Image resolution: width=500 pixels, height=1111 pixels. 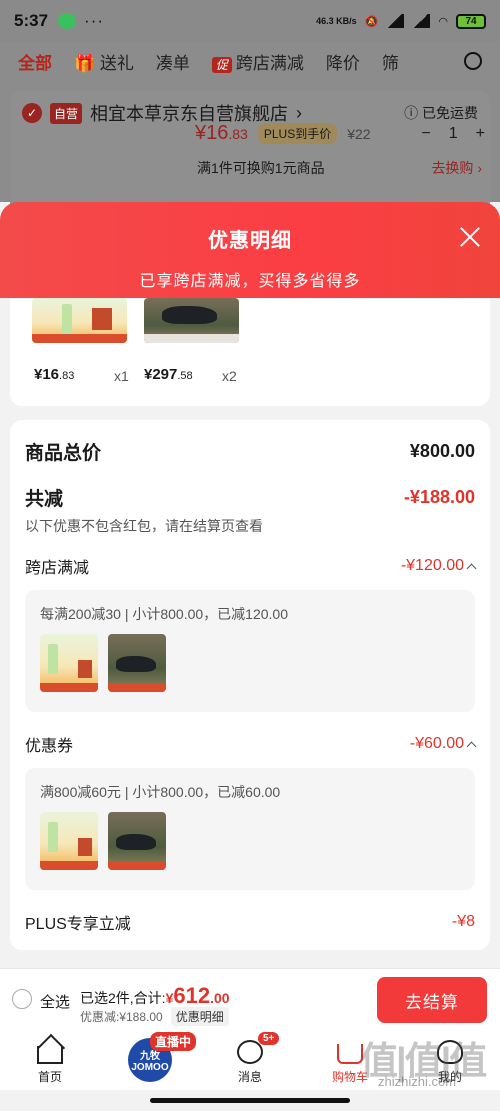 I want to click on tab-gift: 🎁 送礼, so click(x=104, y=61).